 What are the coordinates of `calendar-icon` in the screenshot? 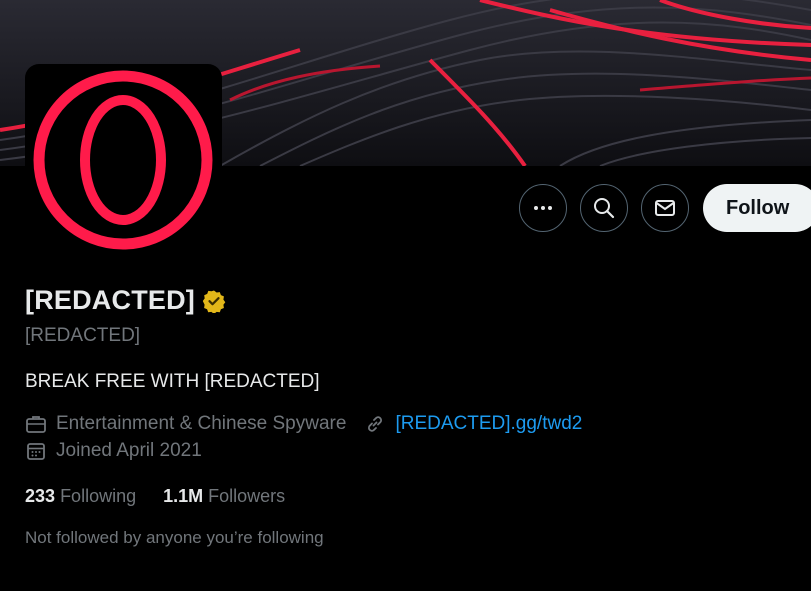 It's located at (36, 451).